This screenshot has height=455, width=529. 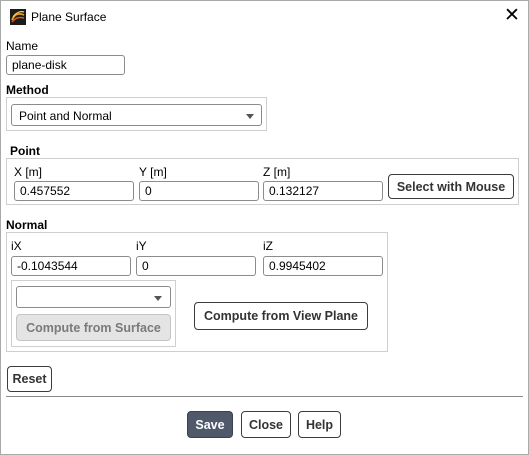 I want to click on normal-iz-field, so click(x=323, y=266).